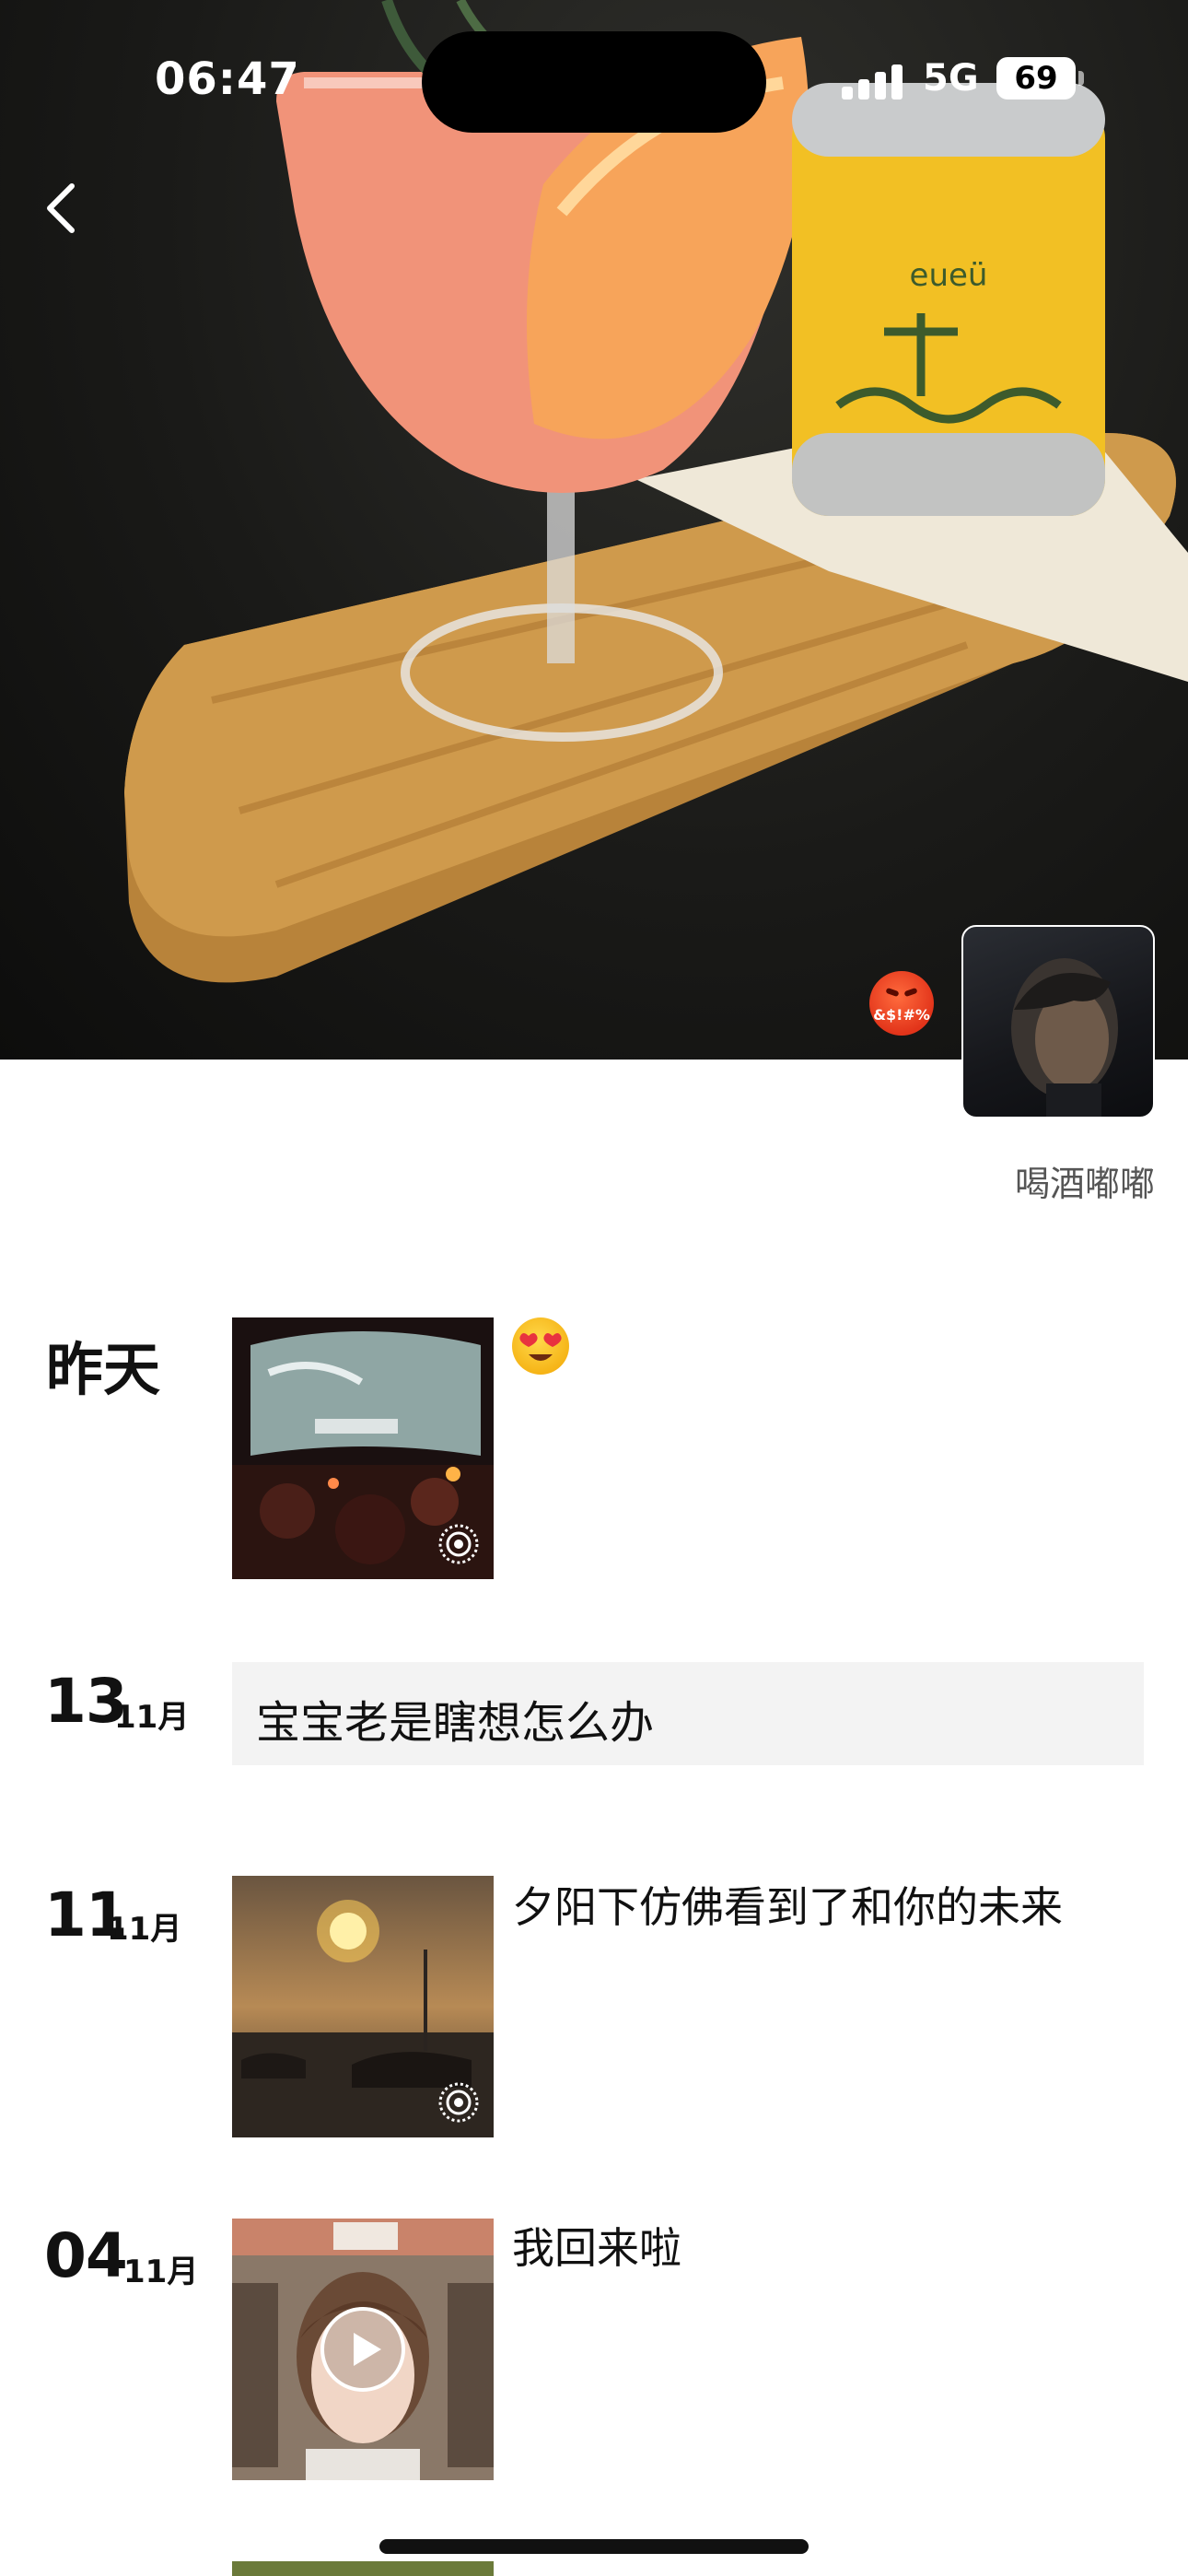 Image resolution: width=1188 pixels, height=2576 pixels. What do you see at coordinates (1084, 1184) in the screenshot?
I see `profile-nickname: 喝酒嘟嘟` at bounding box center [1084, 1184].